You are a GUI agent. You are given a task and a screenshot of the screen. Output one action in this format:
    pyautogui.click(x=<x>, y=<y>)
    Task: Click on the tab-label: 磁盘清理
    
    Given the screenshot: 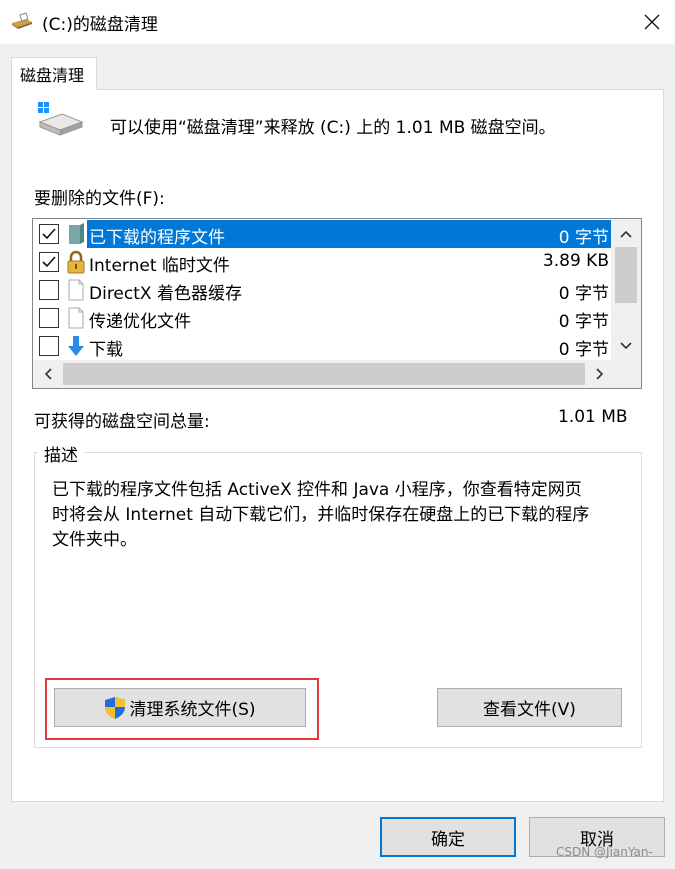 What is the action you would take?
    pyautogui.click(x=52, y=75)
    